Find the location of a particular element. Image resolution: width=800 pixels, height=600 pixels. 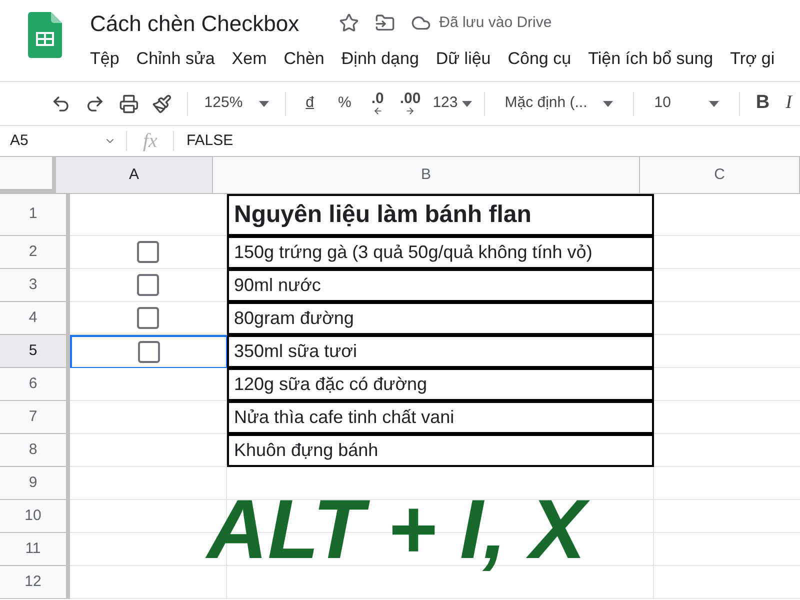

decrease-decimal-button: .0 is located at coordinates (377, 98).